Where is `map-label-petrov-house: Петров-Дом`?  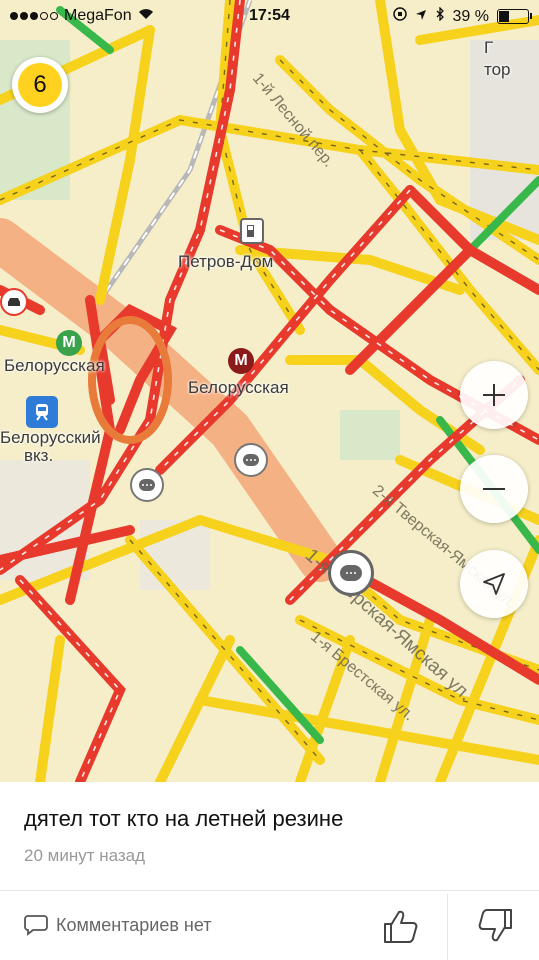
map-label-petrov-house: Петров-Дом is located at coordinates (226, 261).